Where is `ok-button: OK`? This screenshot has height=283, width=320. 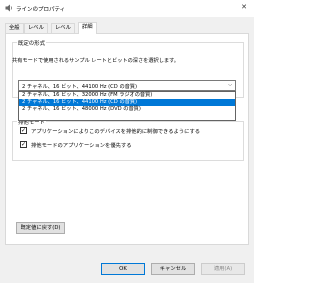 ok-button: OK is located at coordinates (123, 269).